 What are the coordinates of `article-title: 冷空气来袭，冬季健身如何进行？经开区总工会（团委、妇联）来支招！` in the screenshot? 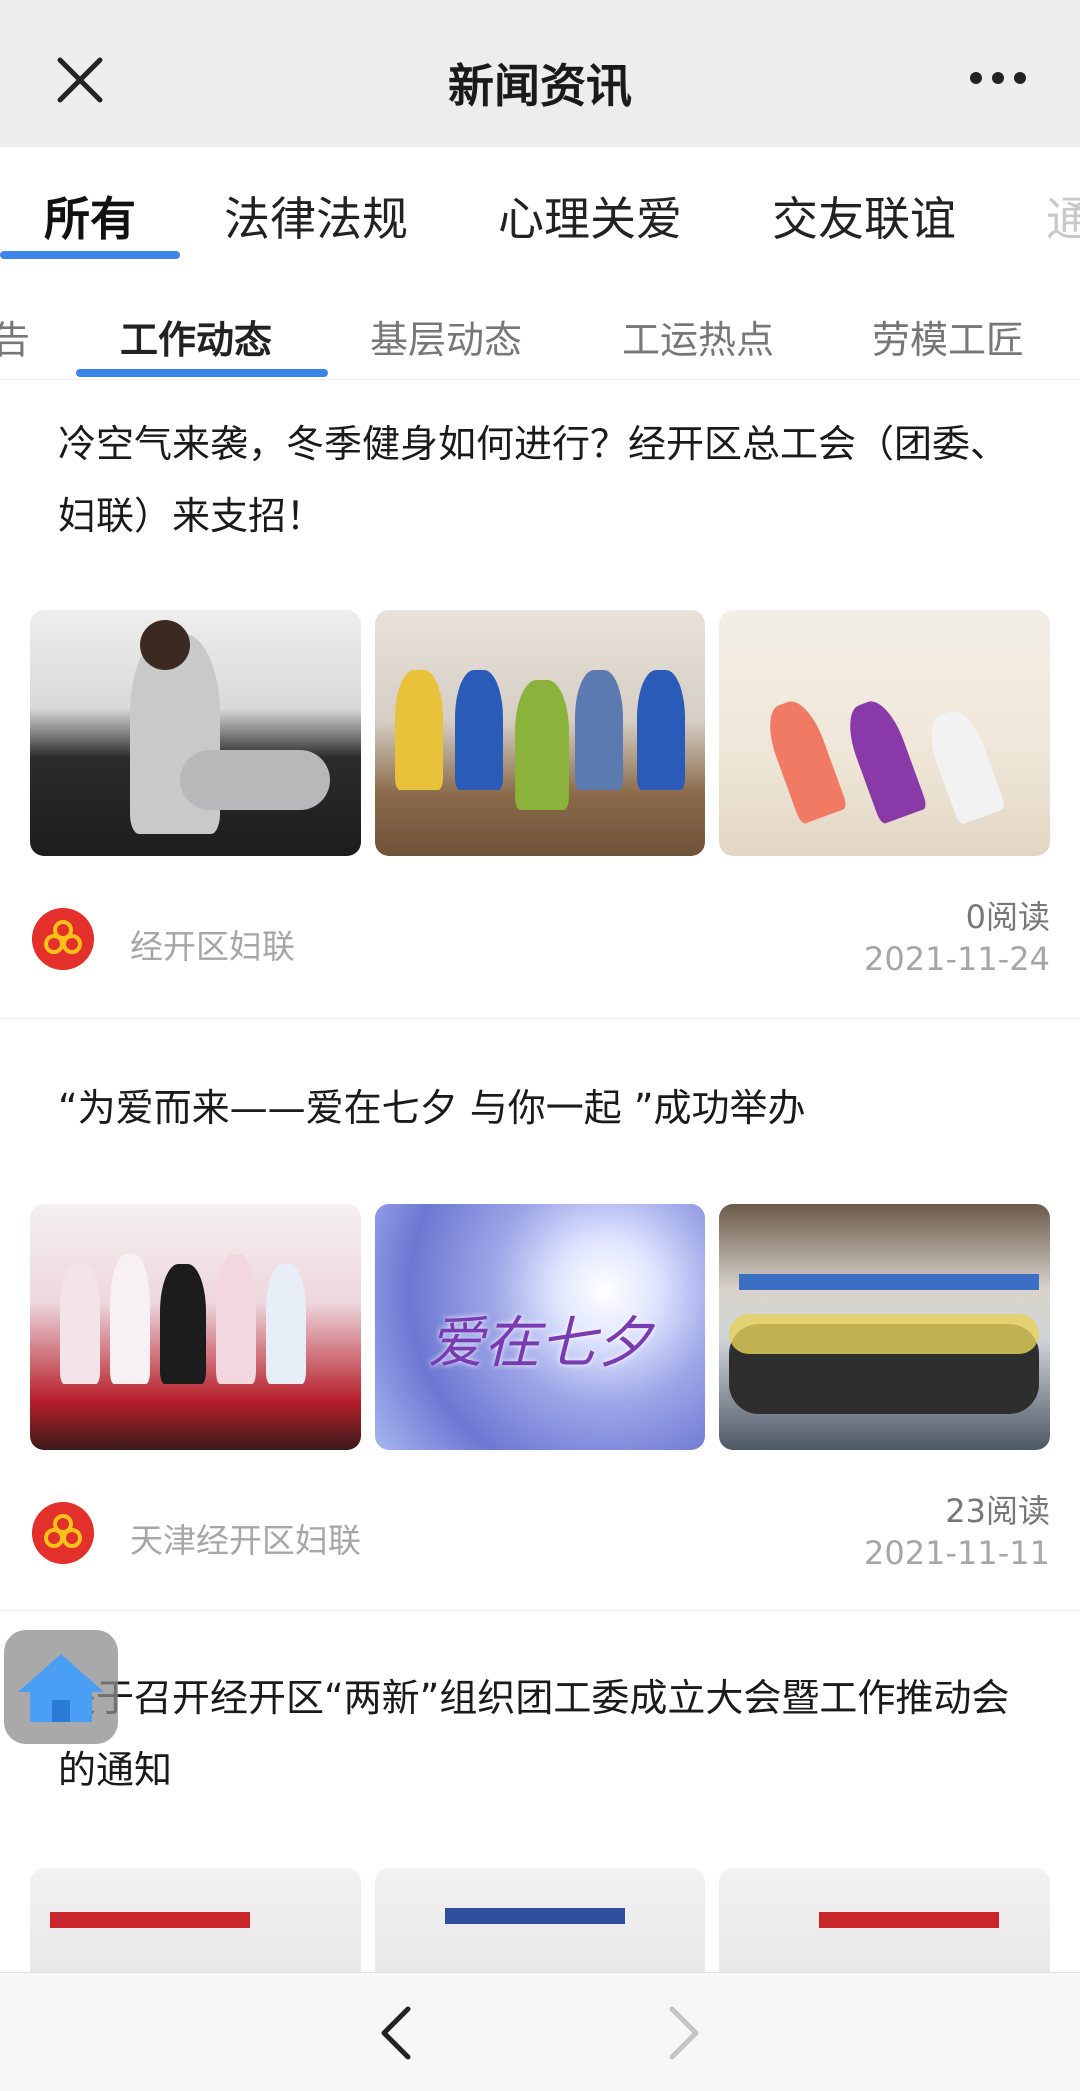 It's located at (543, 480).